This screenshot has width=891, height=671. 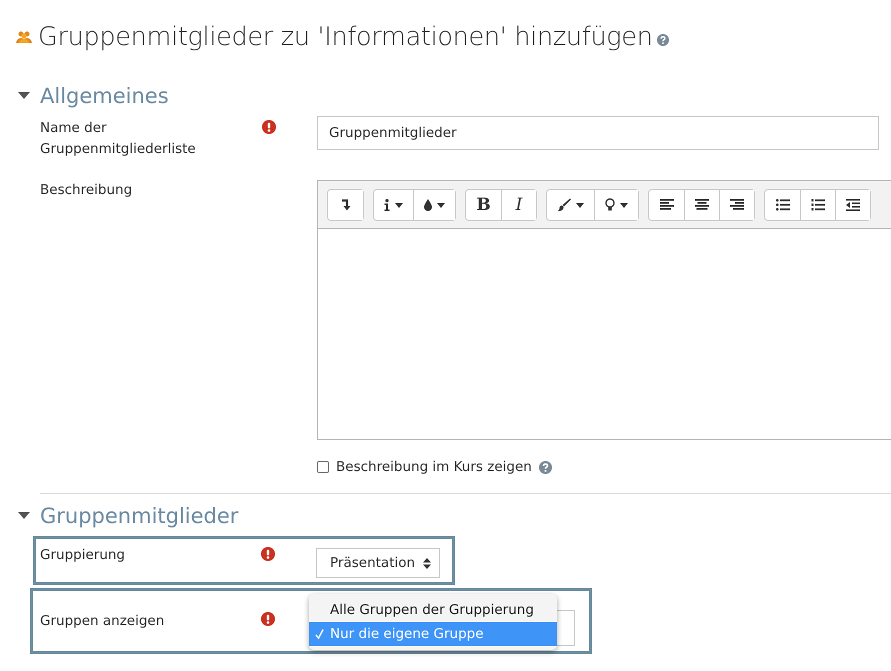 I want to click on bulb-button, so click(x=616, y=205).